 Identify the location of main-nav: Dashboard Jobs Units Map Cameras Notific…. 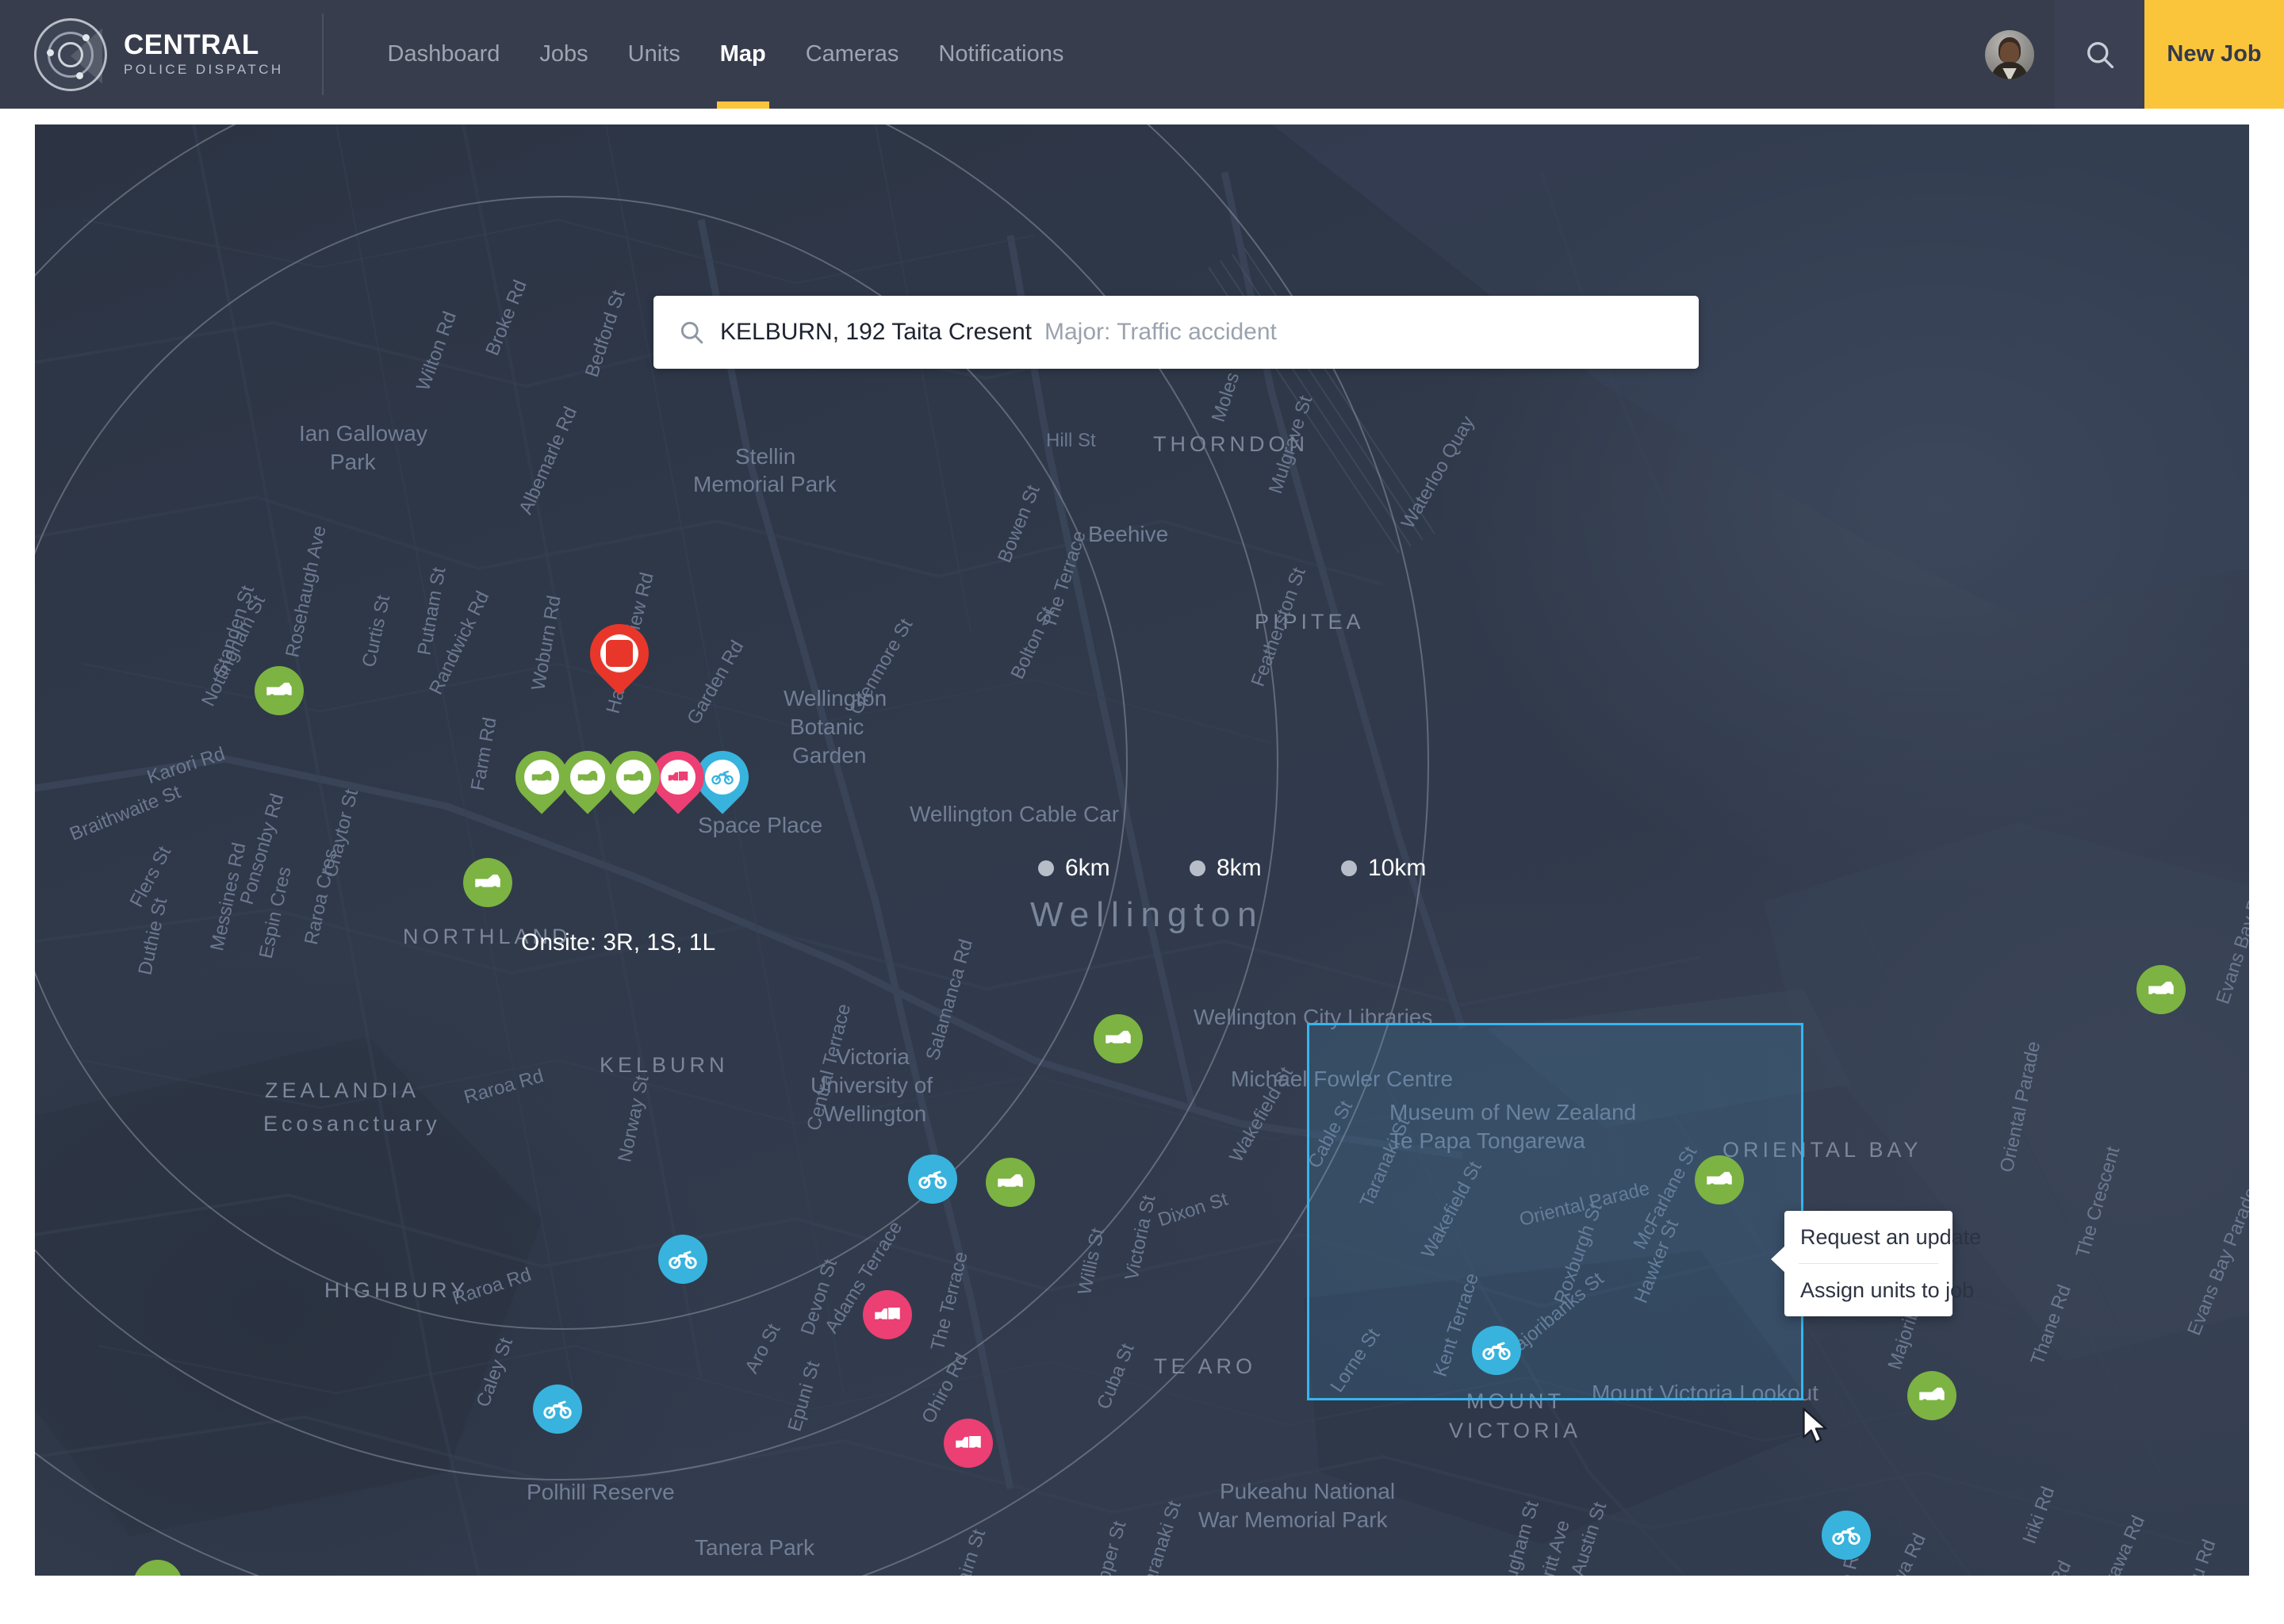
(726, 54).